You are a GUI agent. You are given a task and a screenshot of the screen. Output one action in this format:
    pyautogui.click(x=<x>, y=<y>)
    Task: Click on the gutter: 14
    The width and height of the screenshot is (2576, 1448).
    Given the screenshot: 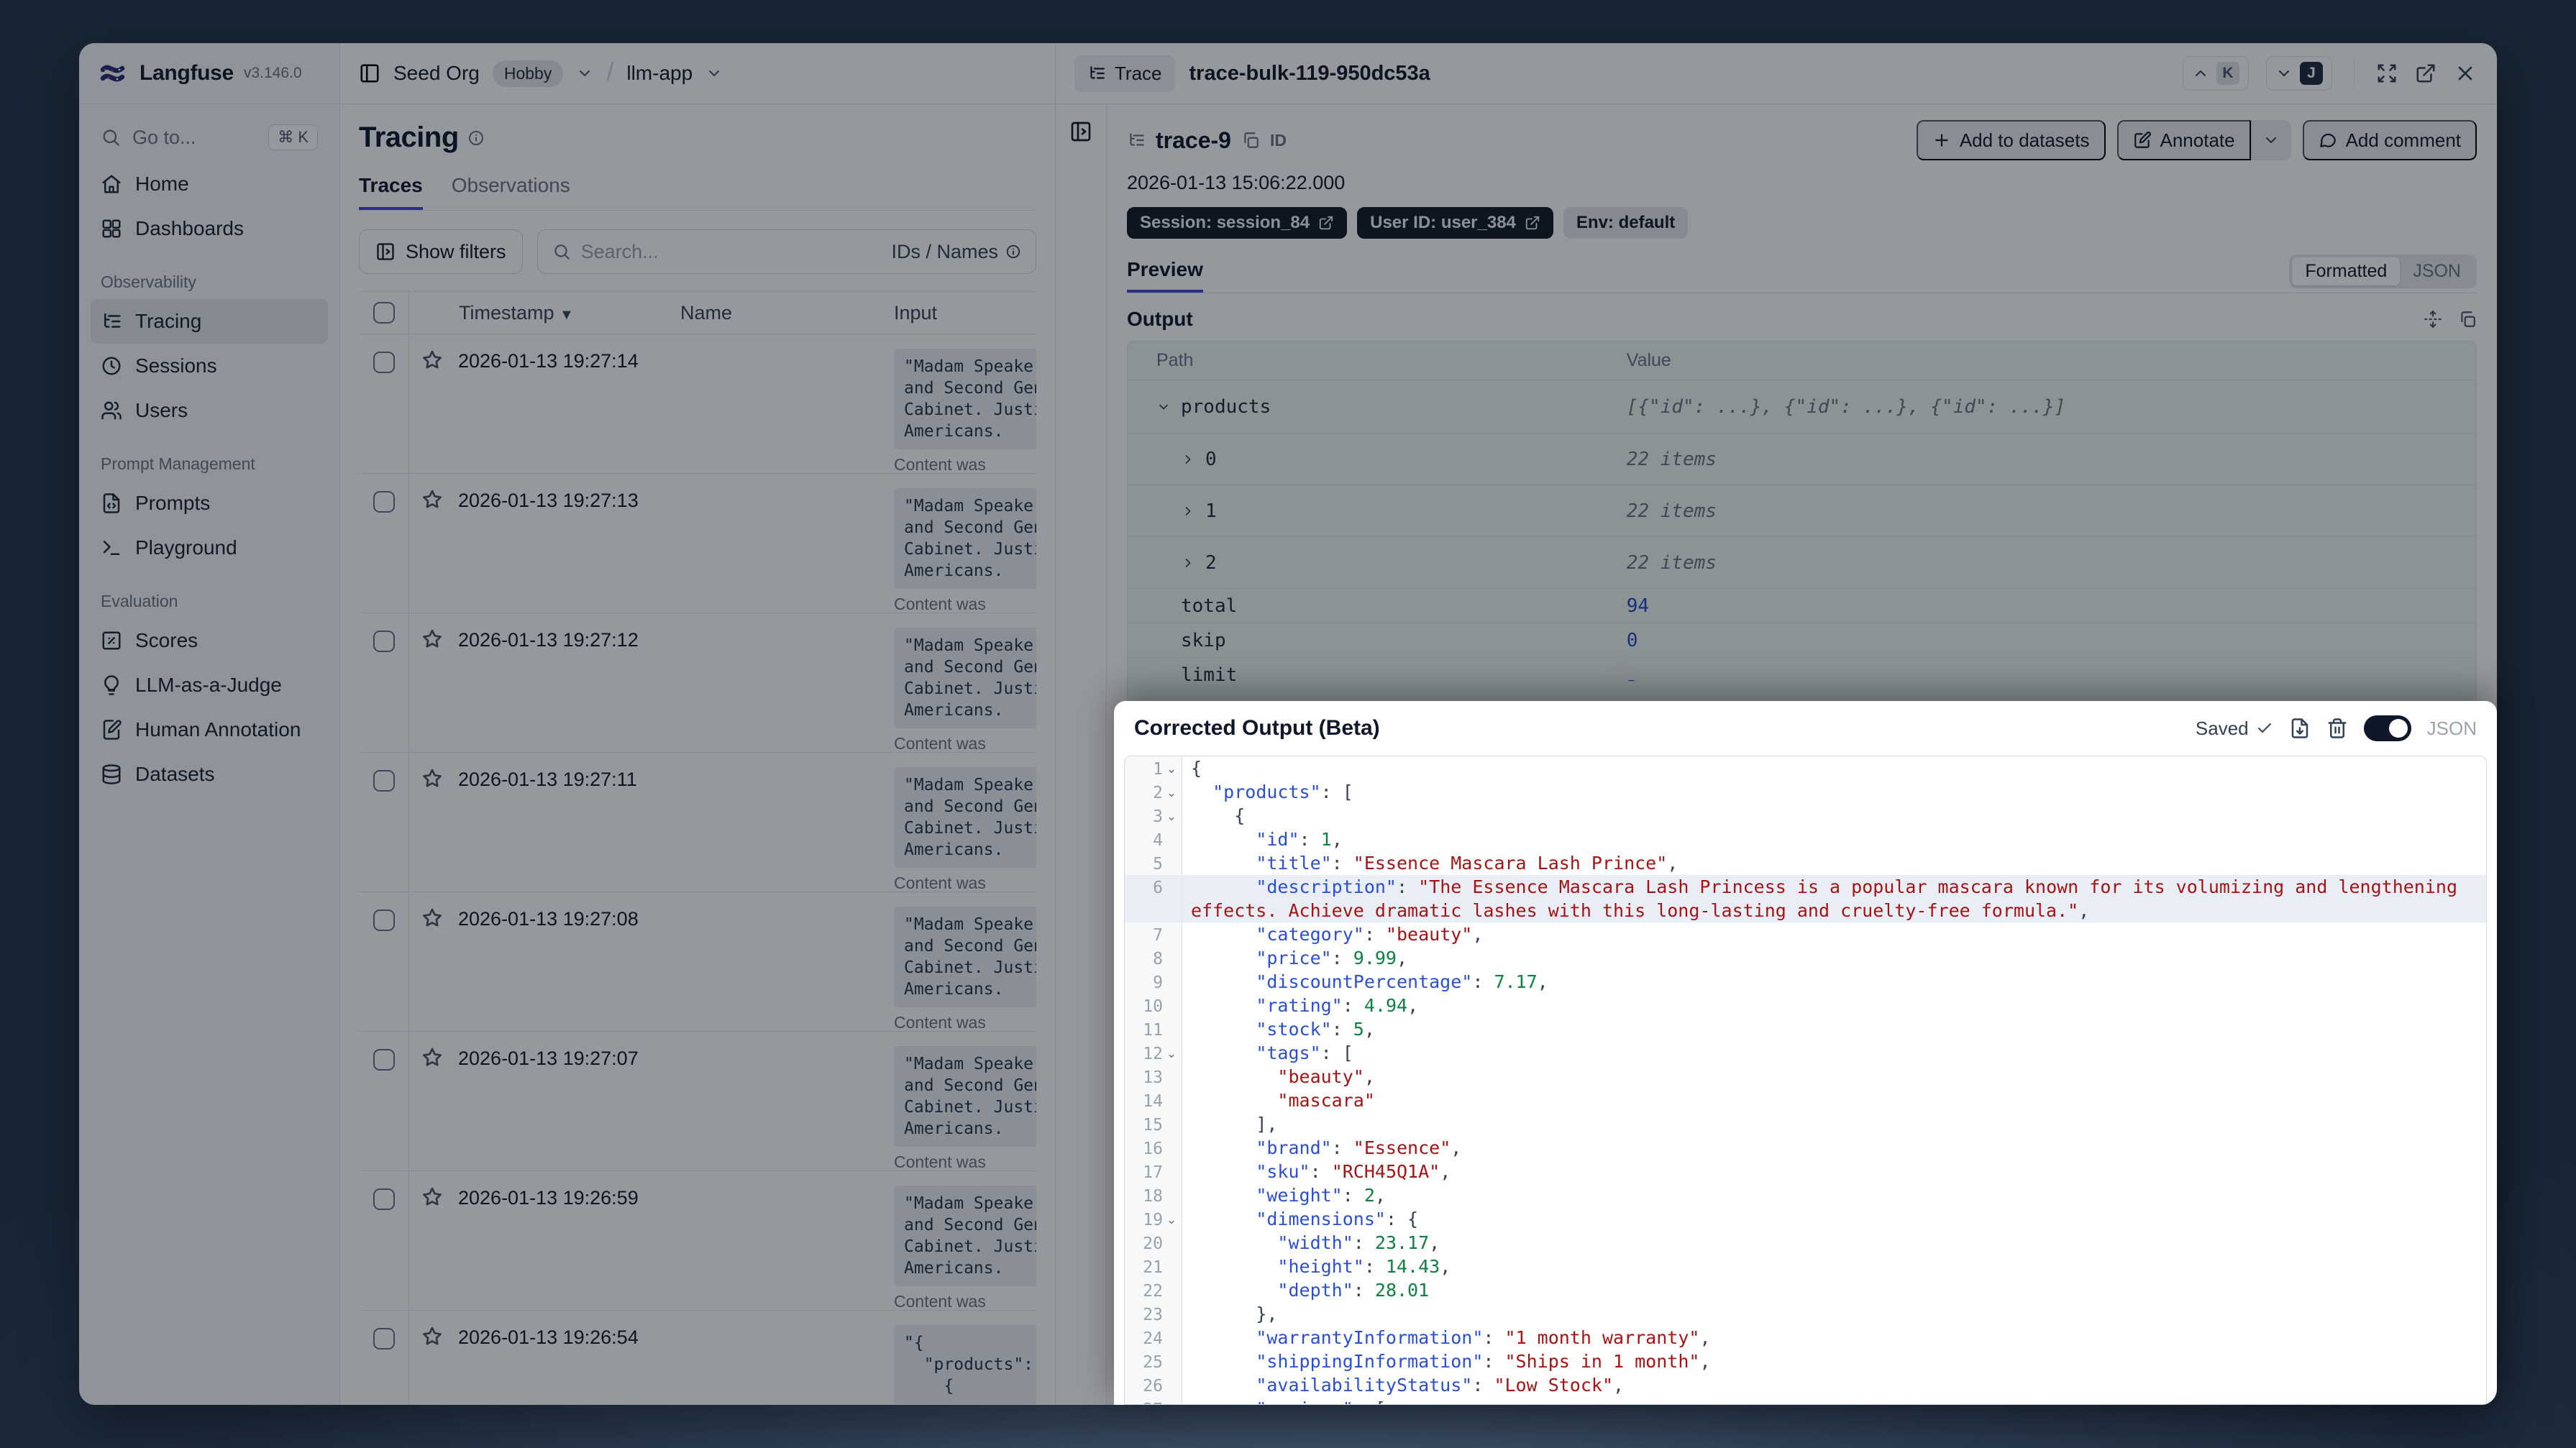 What is the action you would take?
    pyautogui.click(x=1153, y=1100)
    